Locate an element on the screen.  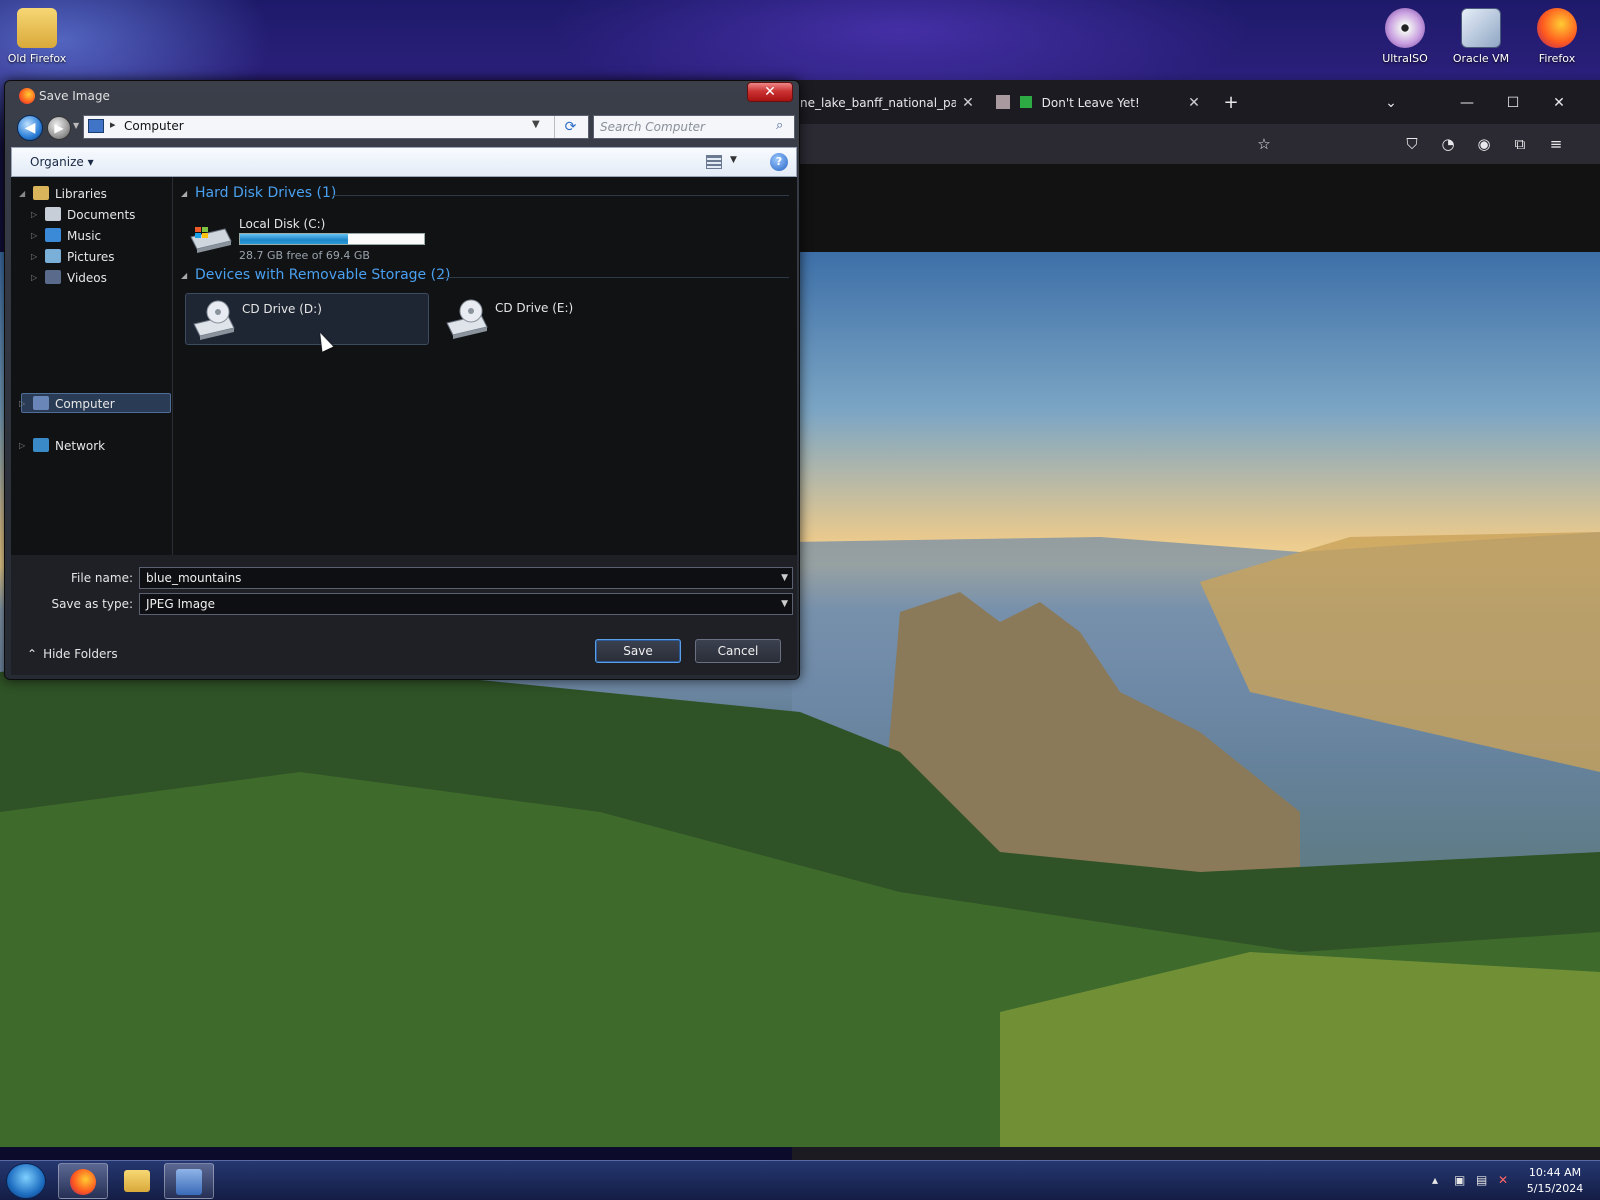
device-icon: ▣ is located at coordinates (1459, 1180).